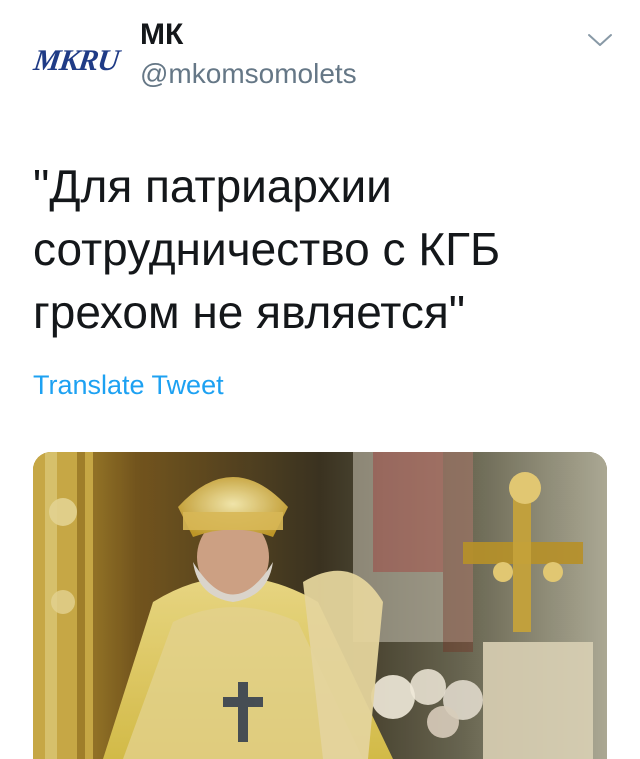  I want to click on chevron-down-icon, so click(600, 40).